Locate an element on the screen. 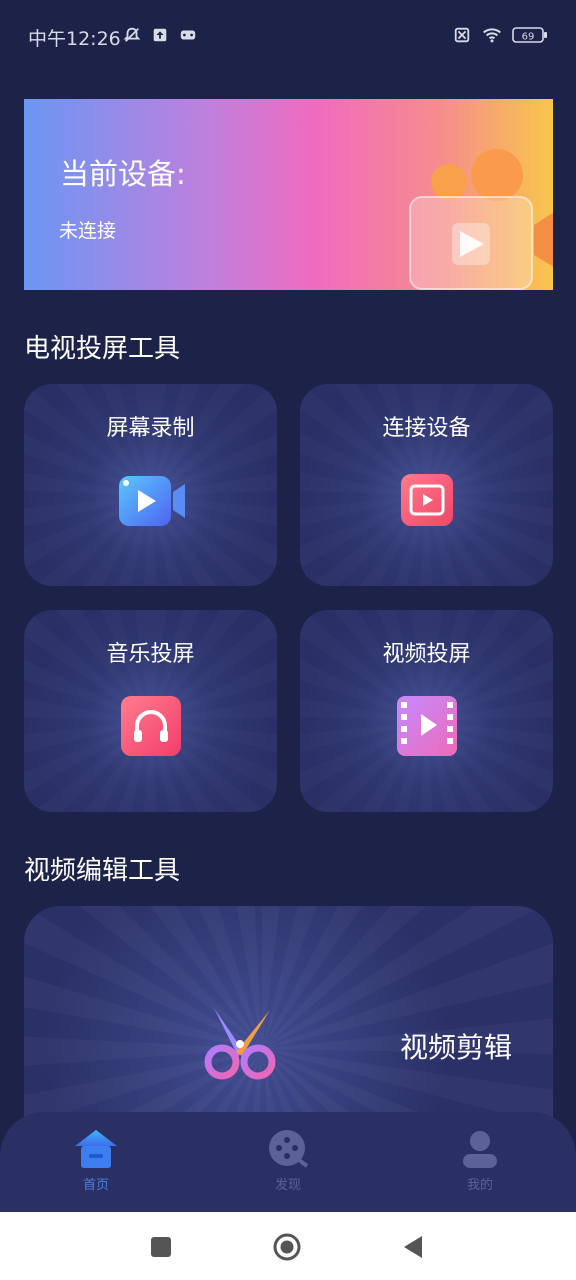 The height and width of the screenshot is (1280, 576). sim-off-icon is located at coordinates (462, 35).